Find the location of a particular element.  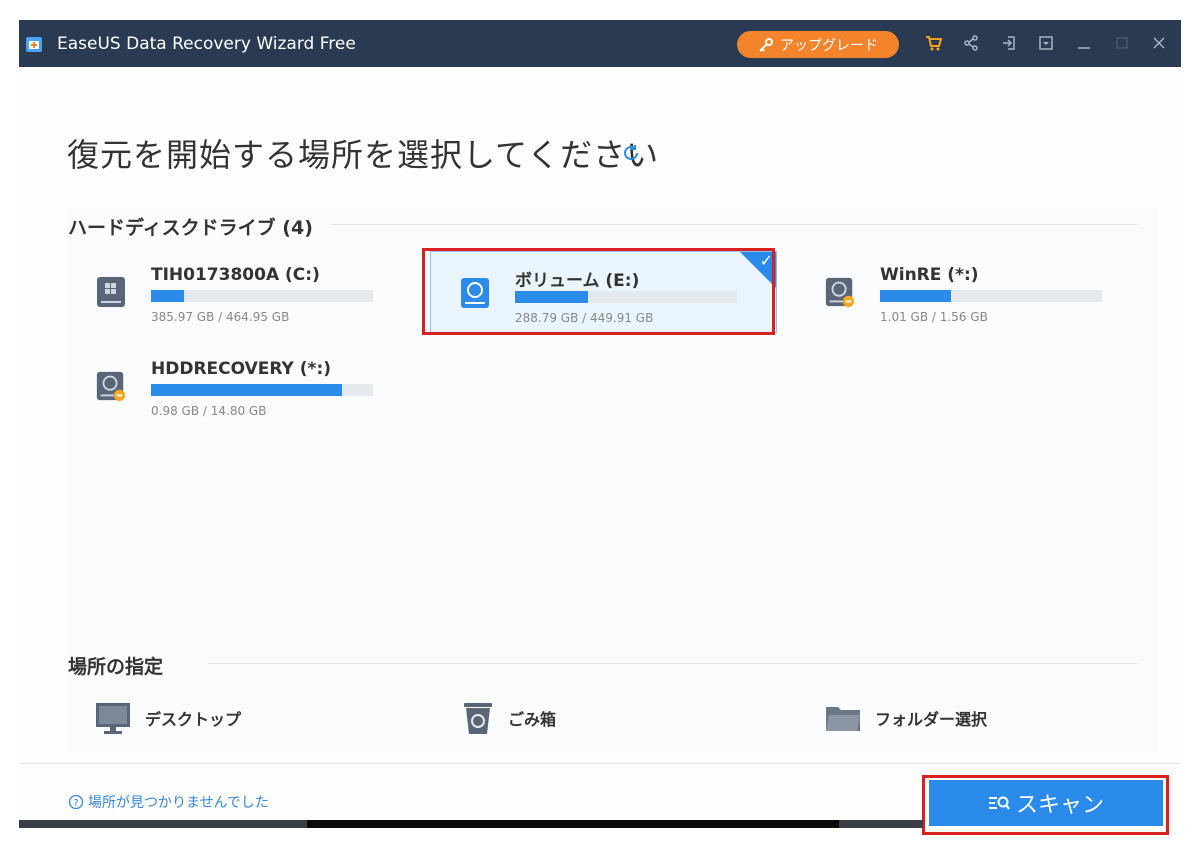

dropdown-menu-icon is located at coordinates (1046, 43).